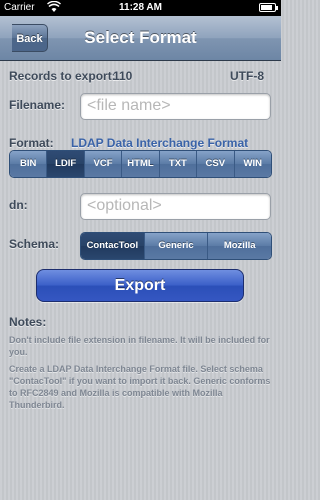  Describe the element at coordinates (177, 164) in the screenshot. I see `format-option-txt: TXT` at that location.